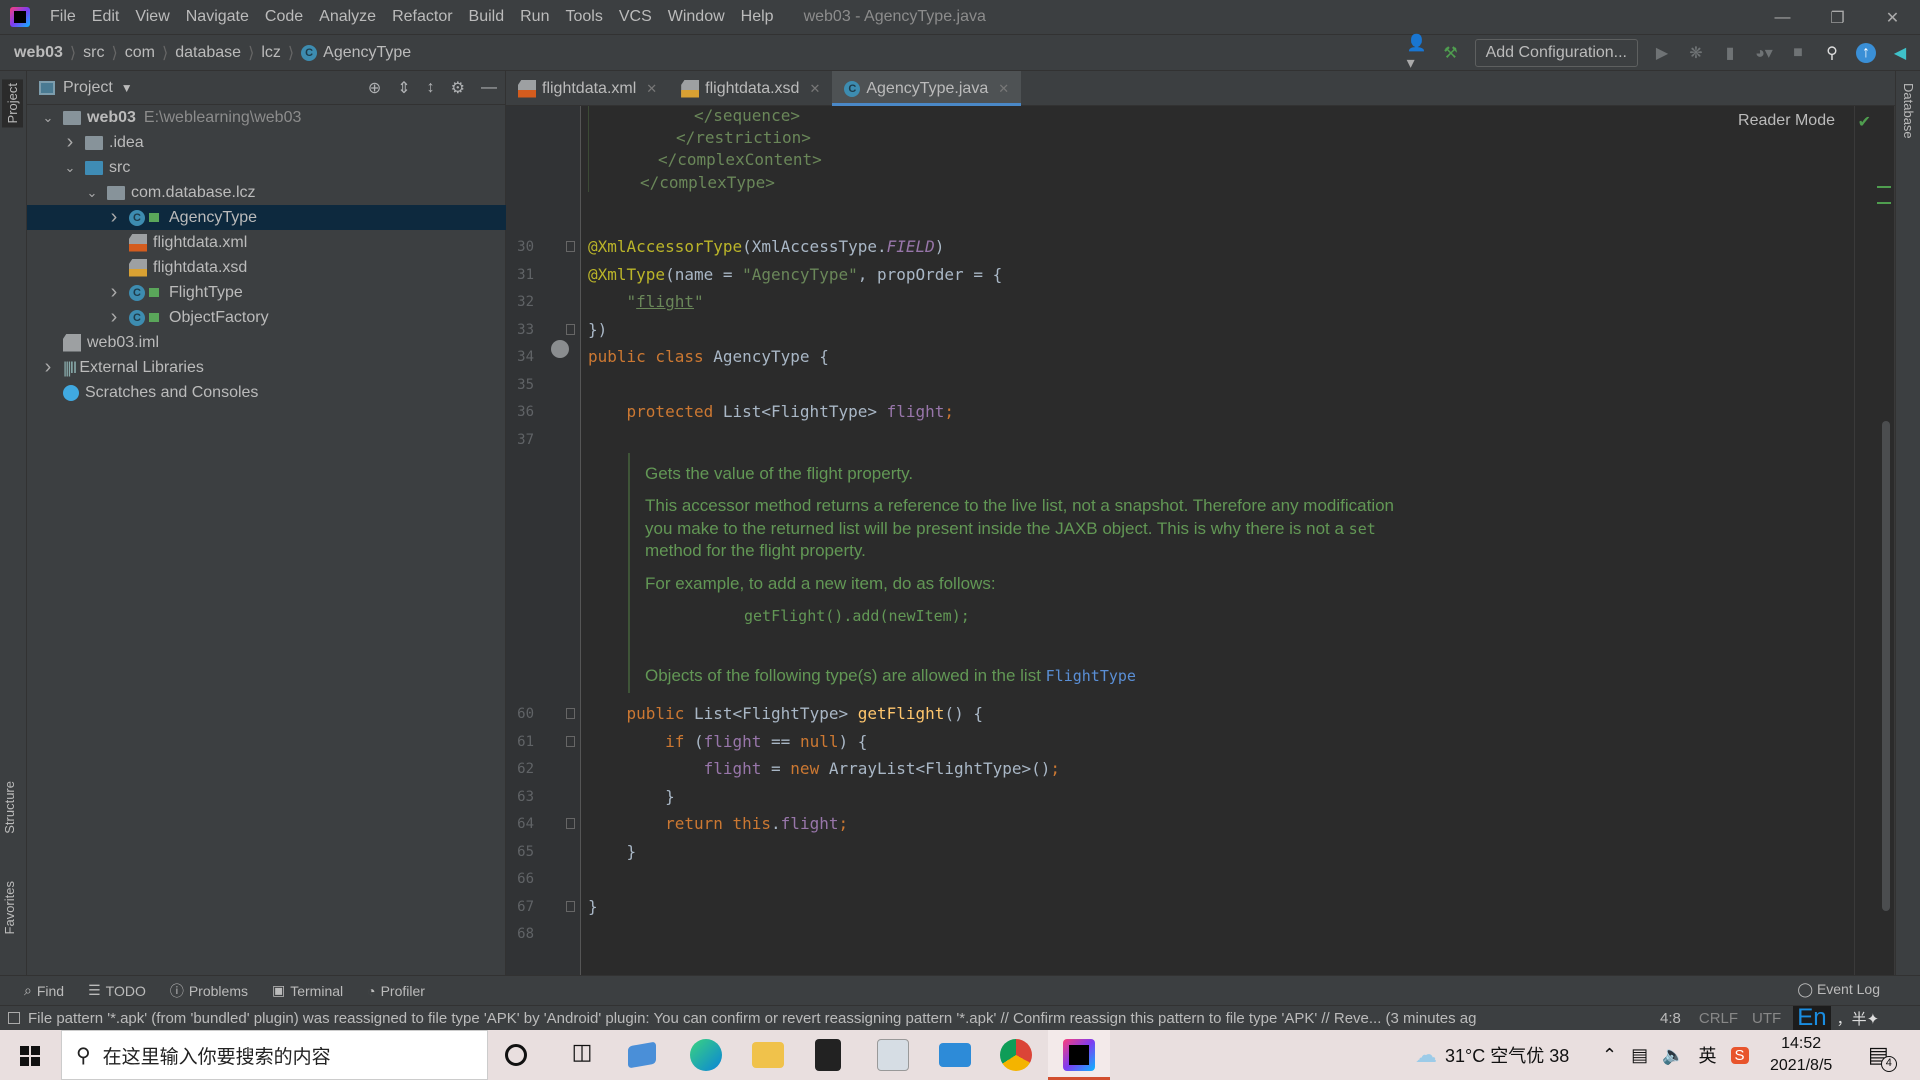 The width and height of the screenshot is (1920, 1080). I want to click on editor-scrollbar, so click(1886, 666).